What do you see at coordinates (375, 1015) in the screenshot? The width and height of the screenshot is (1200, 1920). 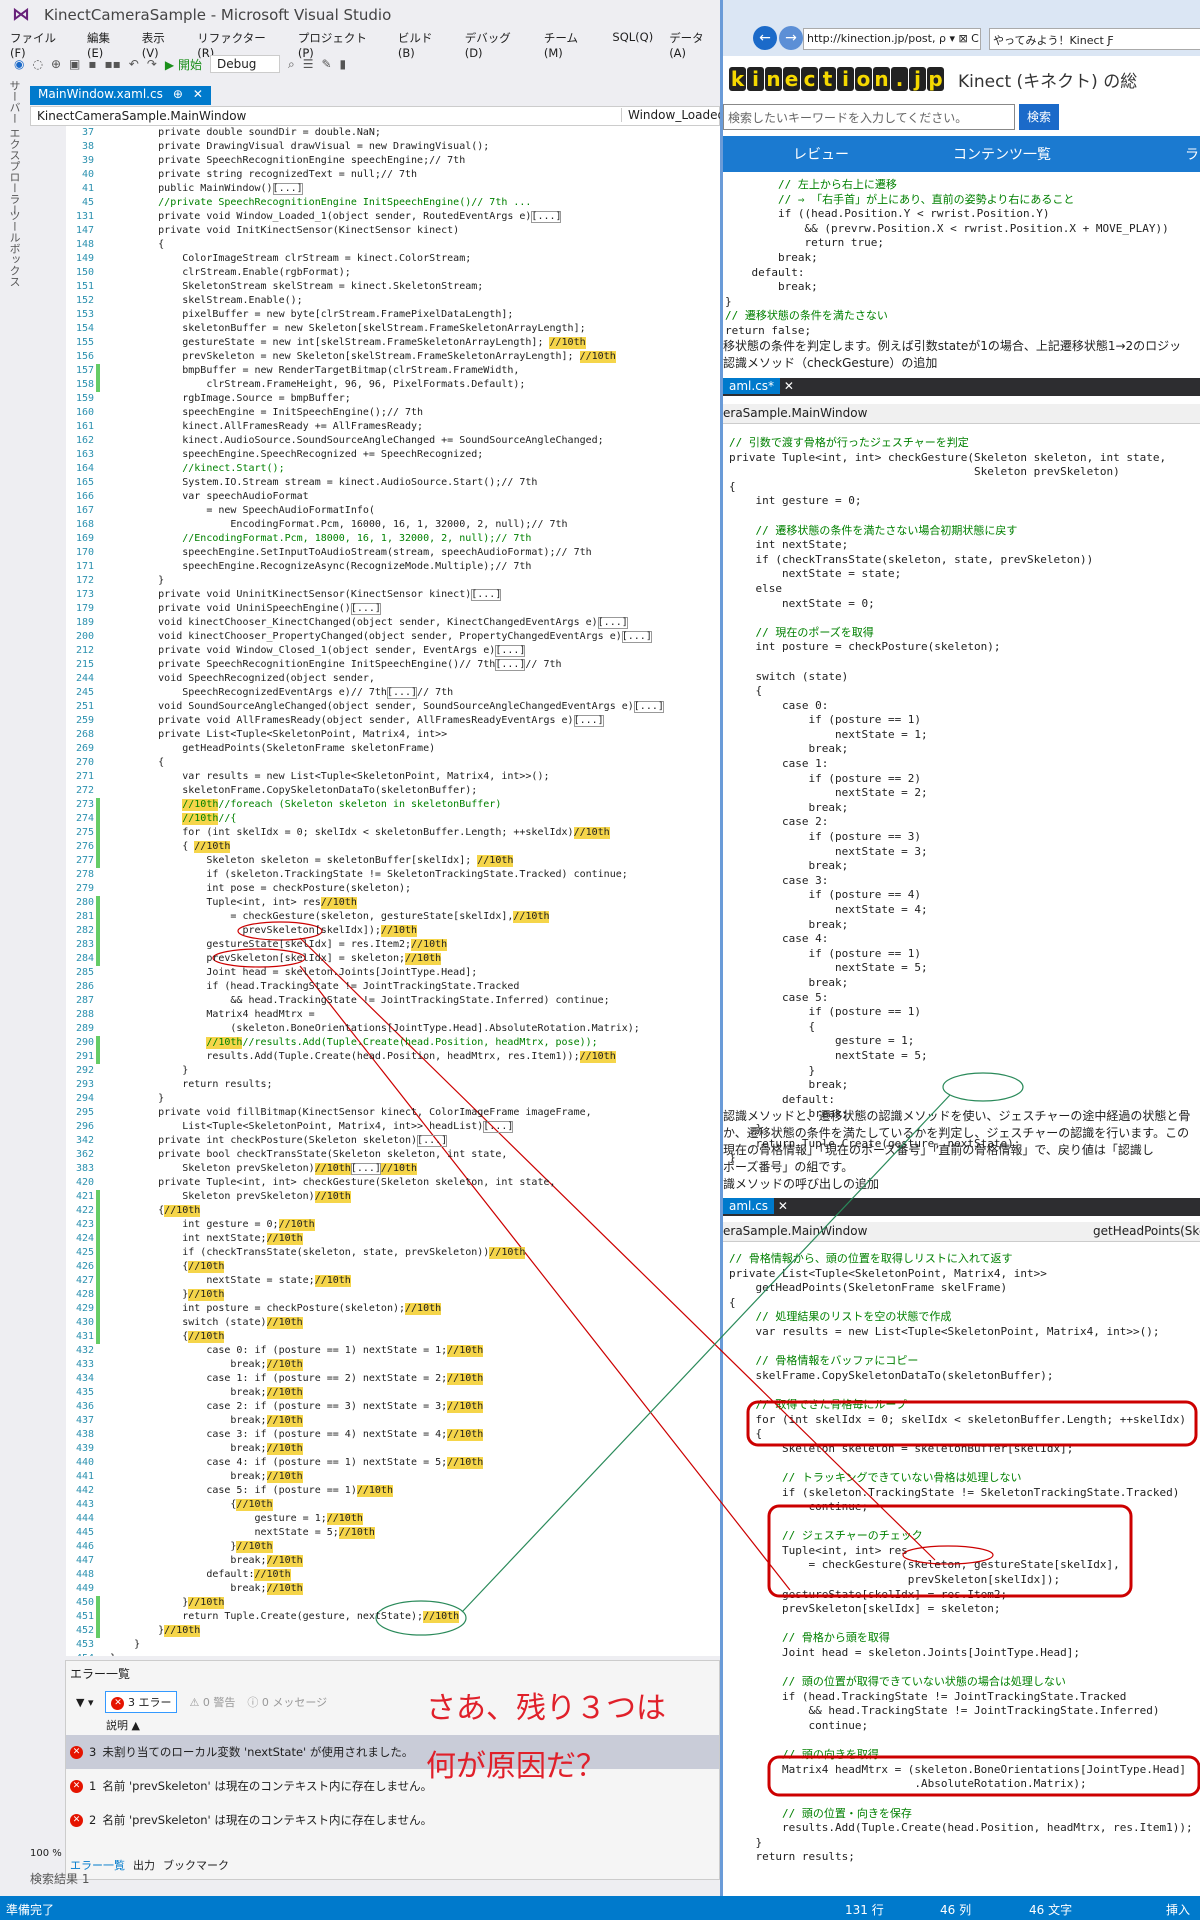 I see `code-line: 288 Matrix4 headMtrx =` at bounding box center [375, 1015].